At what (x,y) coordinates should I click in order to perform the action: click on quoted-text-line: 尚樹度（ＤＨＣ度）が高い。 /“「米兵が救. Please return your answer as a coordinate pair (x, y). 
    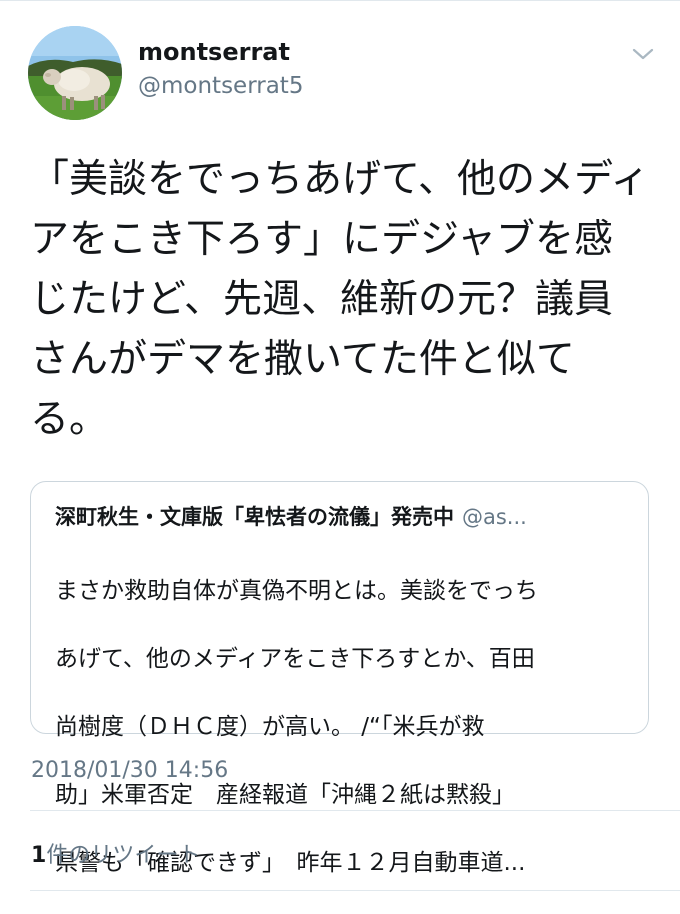
    Looking at the image, I should click on (270, 727).